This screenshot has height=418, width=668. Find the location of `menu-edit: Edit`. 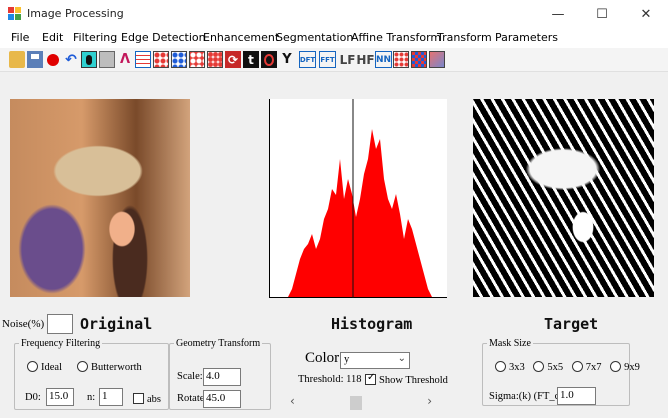

menu-edit: Edit is located at coordinates (52, 37).